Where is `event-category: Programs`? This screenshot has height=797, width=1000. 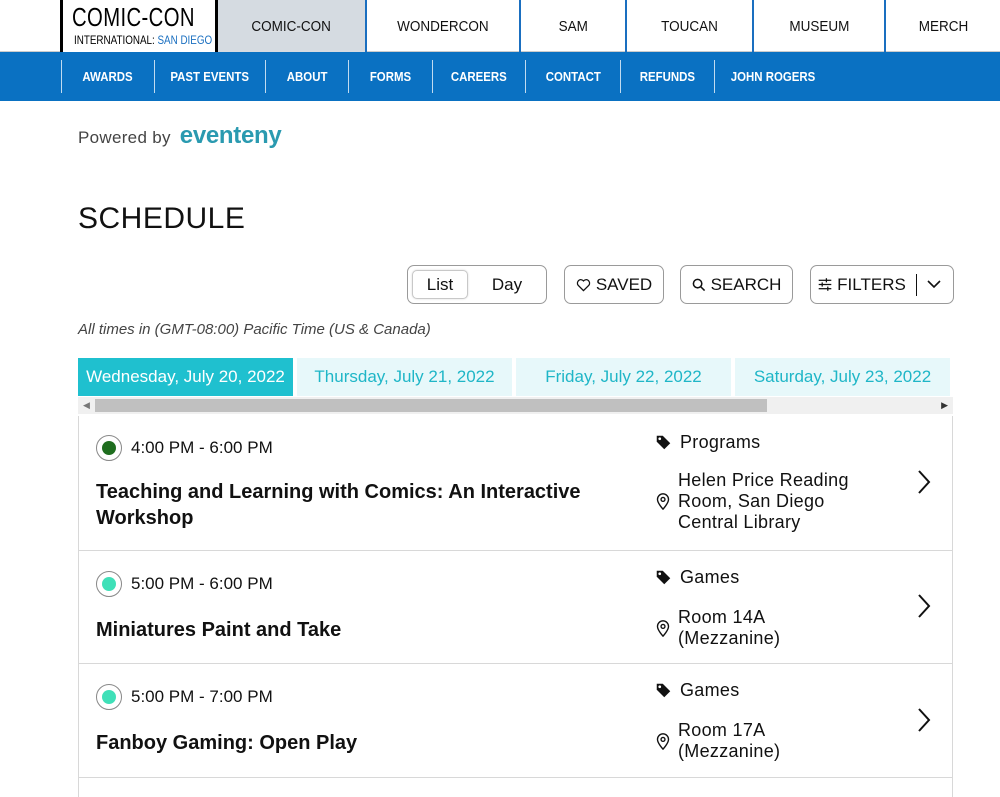 event-category: Programs is located at coordinates (708, 442).